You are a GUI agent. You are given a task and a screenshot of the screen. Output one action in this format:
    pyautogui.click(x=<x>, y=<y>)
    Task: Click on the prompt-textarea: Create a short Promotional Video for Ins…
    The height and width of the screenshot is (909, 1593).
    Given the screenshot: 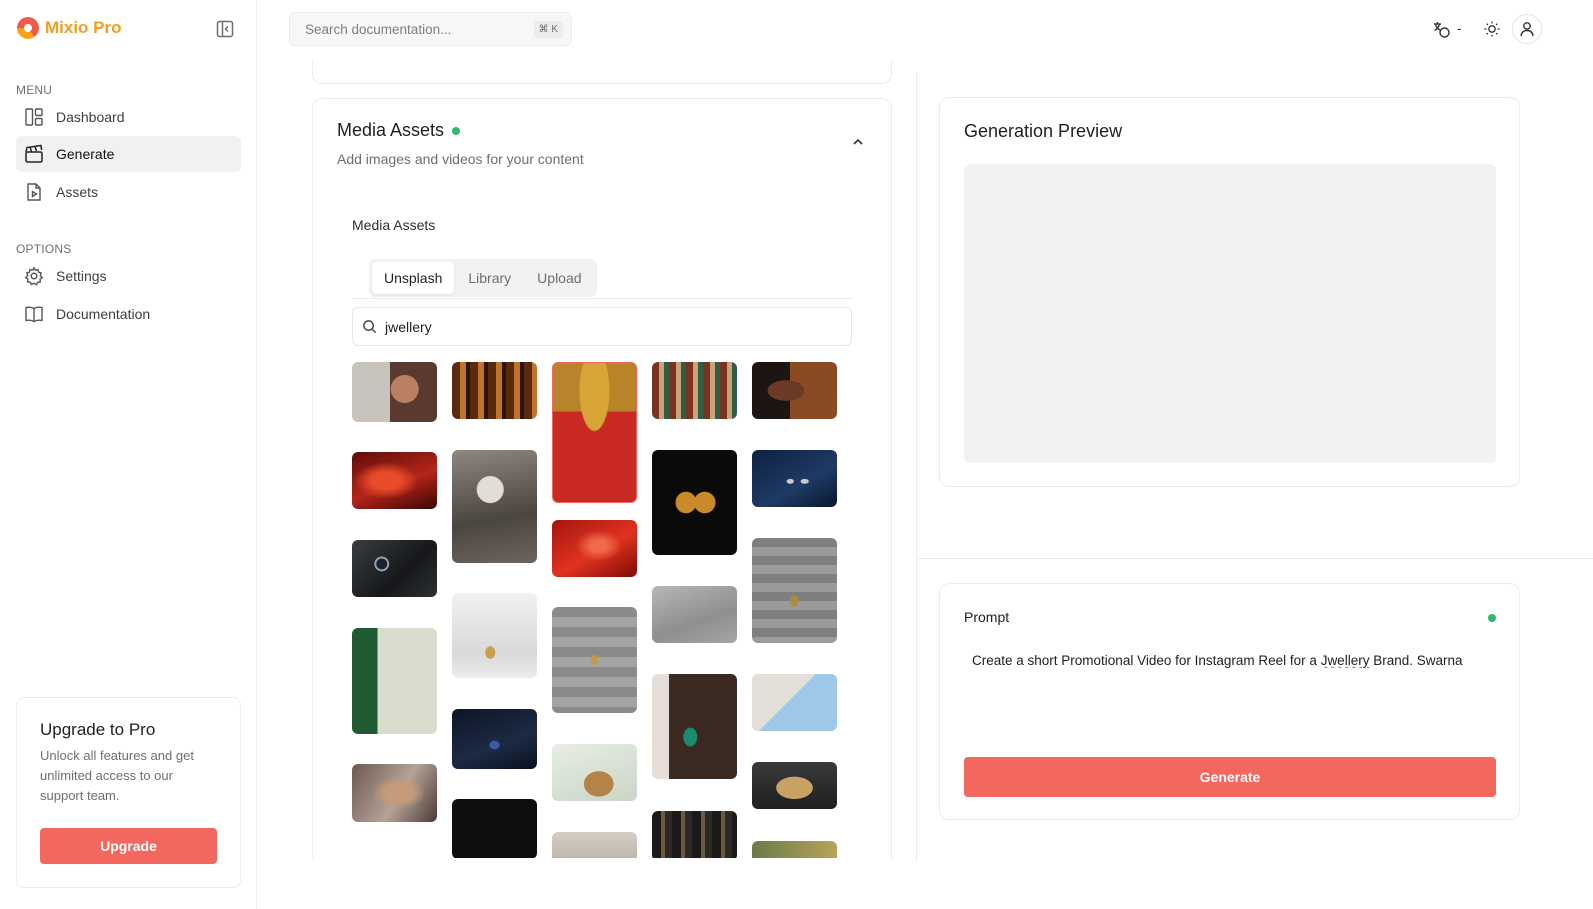 What is the action you would take?
    pyautogui.click(x=1232, y=660)
    